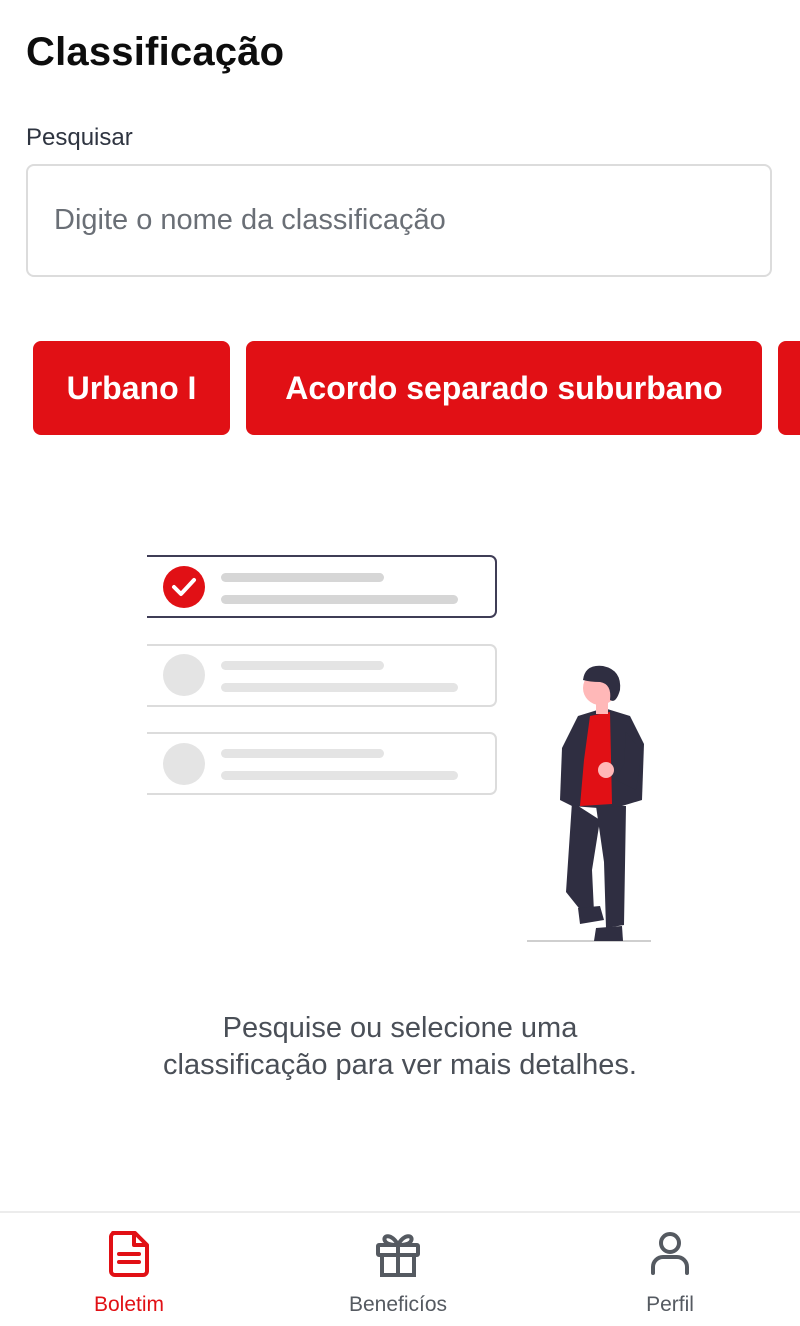  I want to click on search-input, so click(399, 220).